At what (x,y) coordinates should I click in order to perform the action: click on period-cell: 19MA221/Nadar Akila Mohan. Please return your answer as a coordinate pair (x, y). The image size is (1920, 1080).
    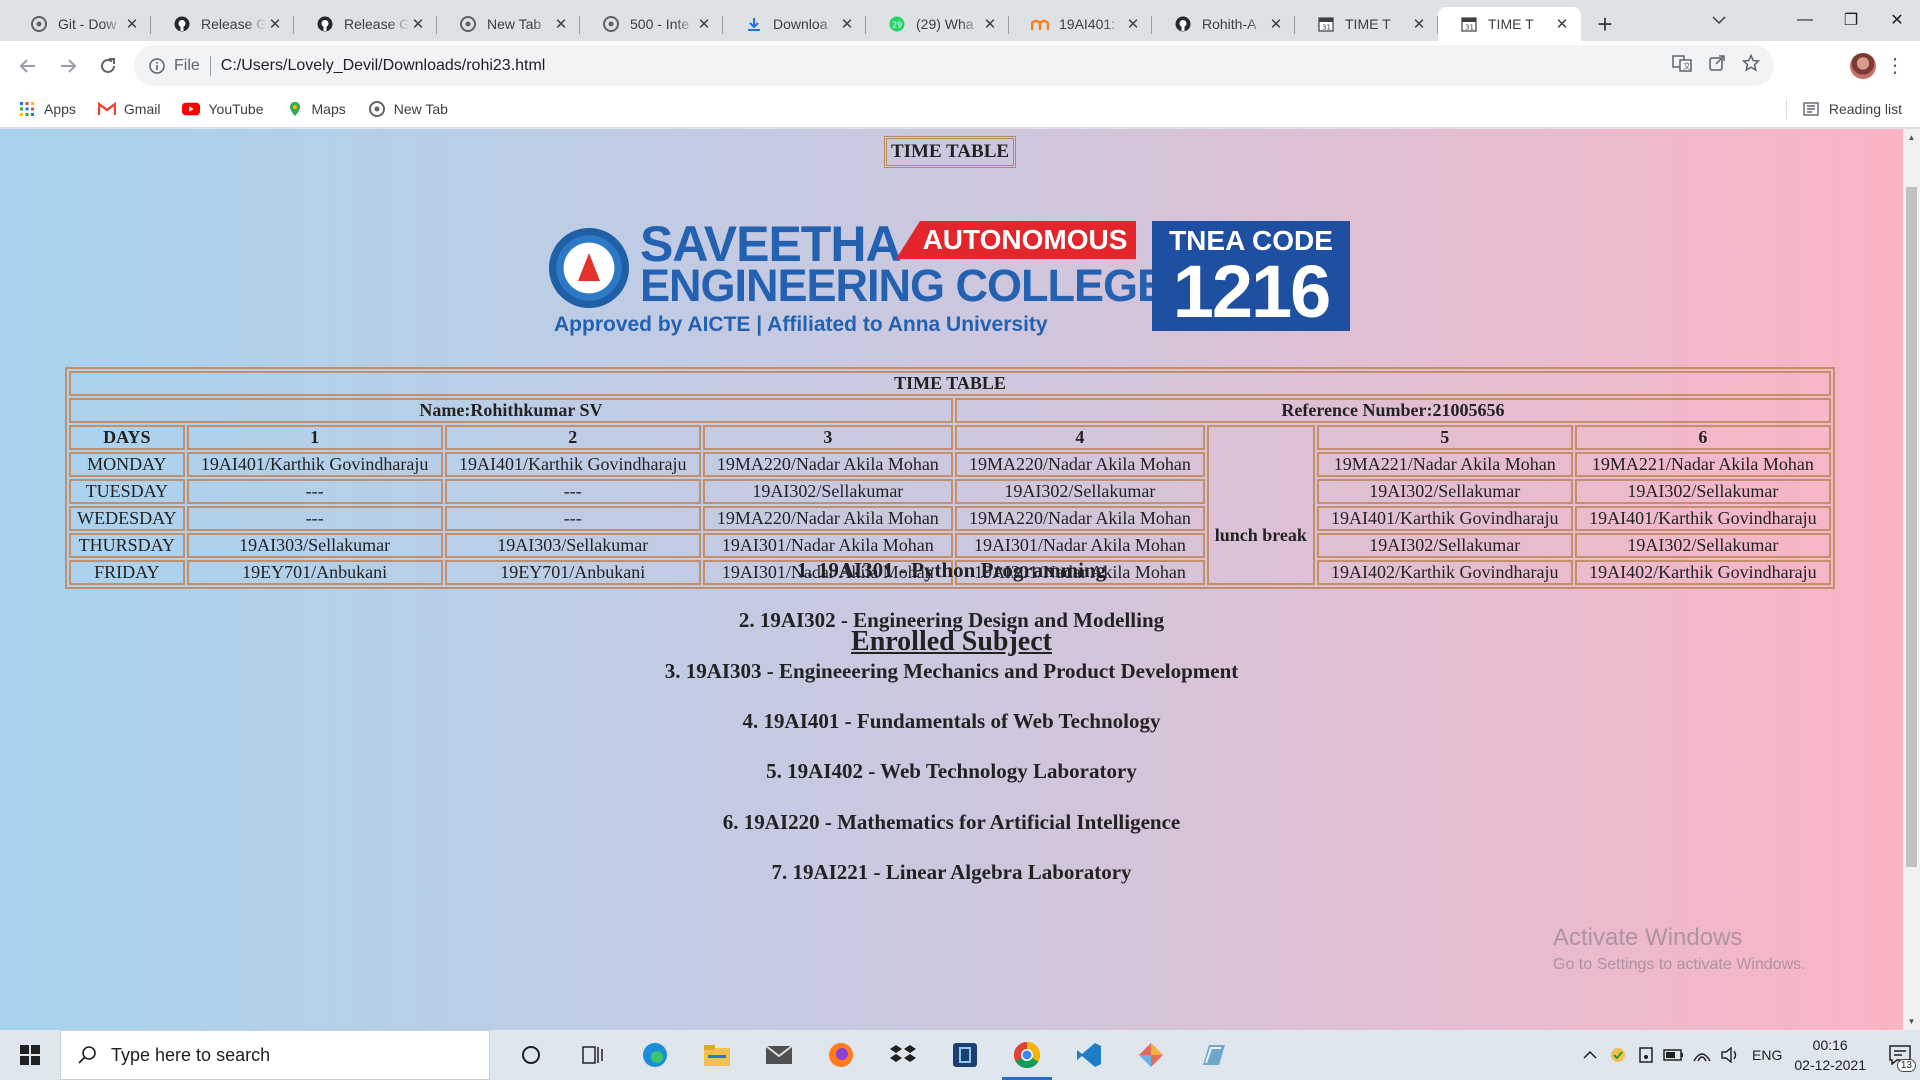
    Looking at the image, I should click on (1702, 464).